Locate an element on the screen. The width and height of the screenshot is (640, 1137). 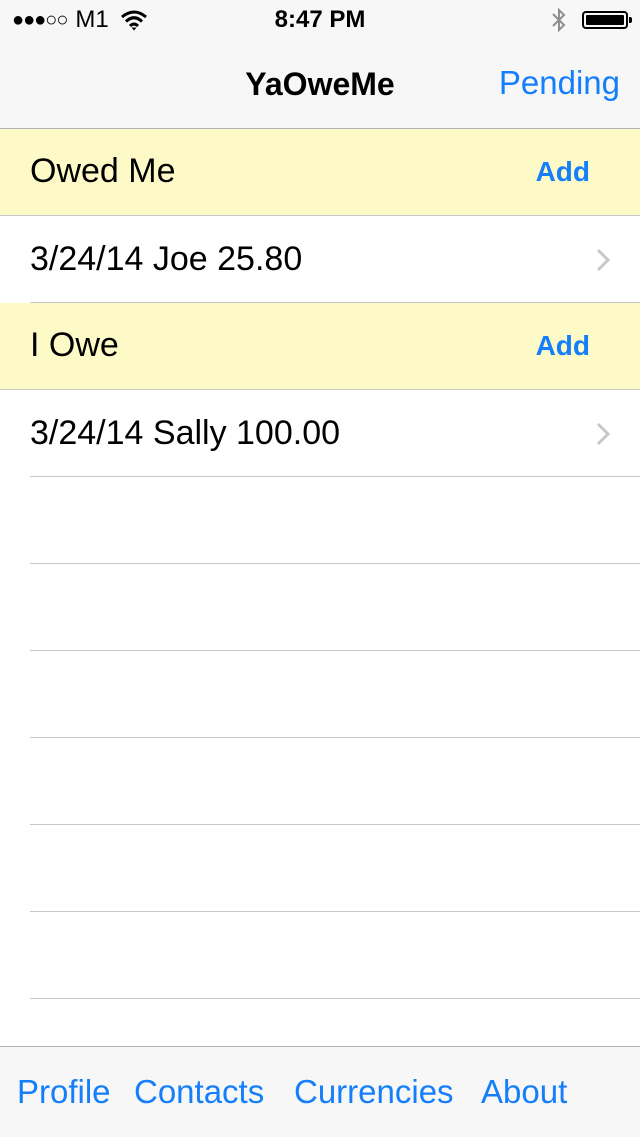
bottom-toolbar: Profile Contacts Currencies About is located at coordinates (320, 1091).